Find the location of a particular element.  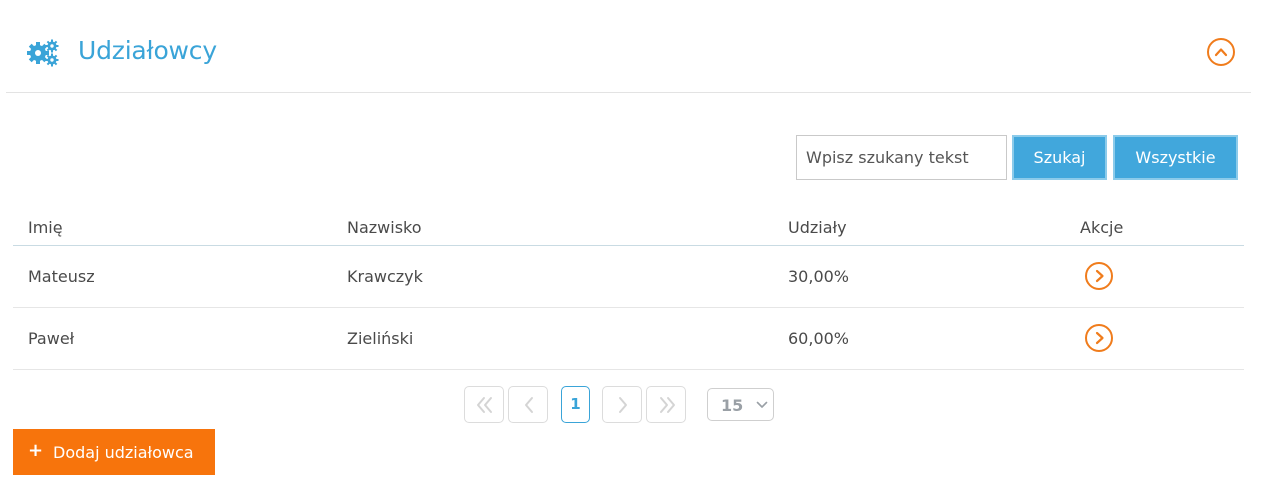

column-header-last-name: Nazwisko is located at coordinates (384, 227).